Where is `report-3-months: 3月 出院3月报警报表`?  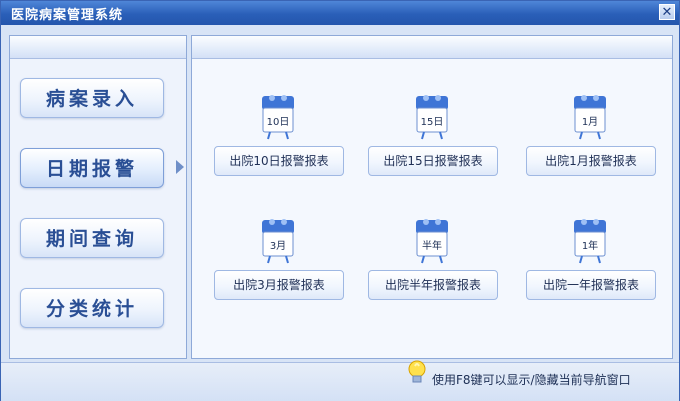
report-3-months: 3月 出院3月报警报表 is located at coordinates (279, 261).